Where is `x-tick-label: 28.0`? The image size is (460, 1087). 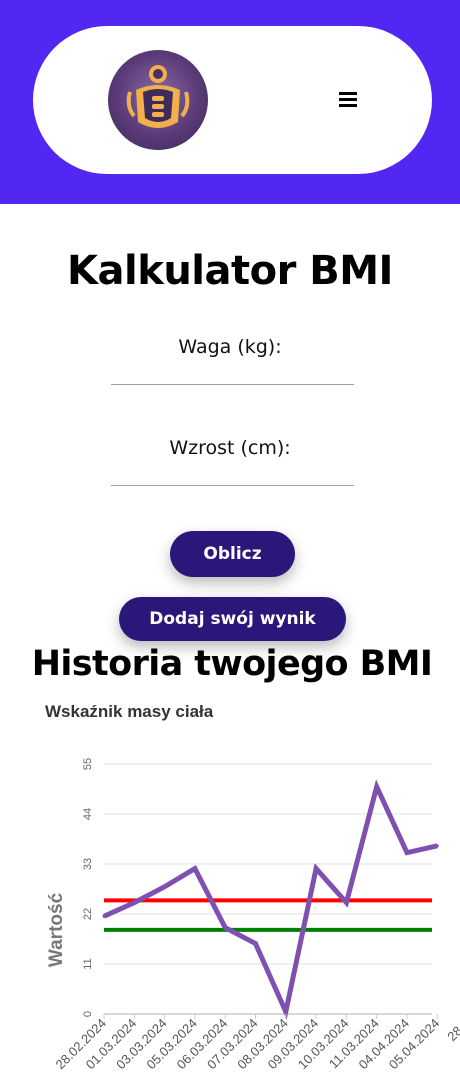 x-tick-label: 28.0 is located at coordinates (452, 1030).